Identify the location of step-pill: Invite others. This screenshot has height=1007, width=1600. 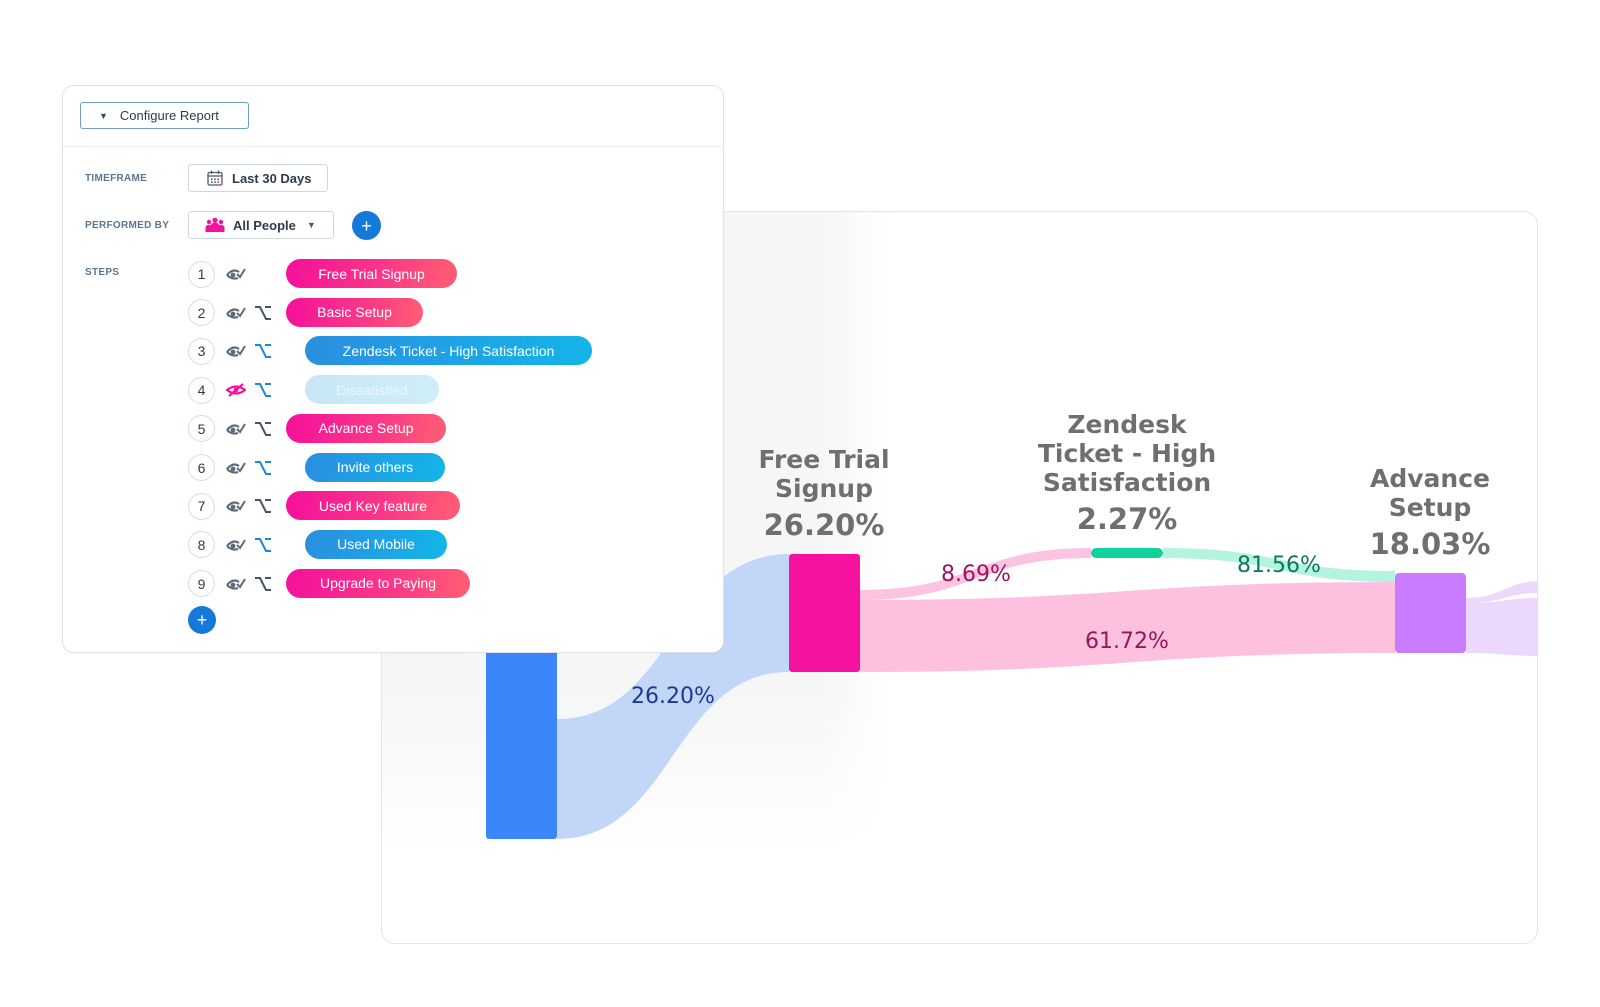
(375, 467).